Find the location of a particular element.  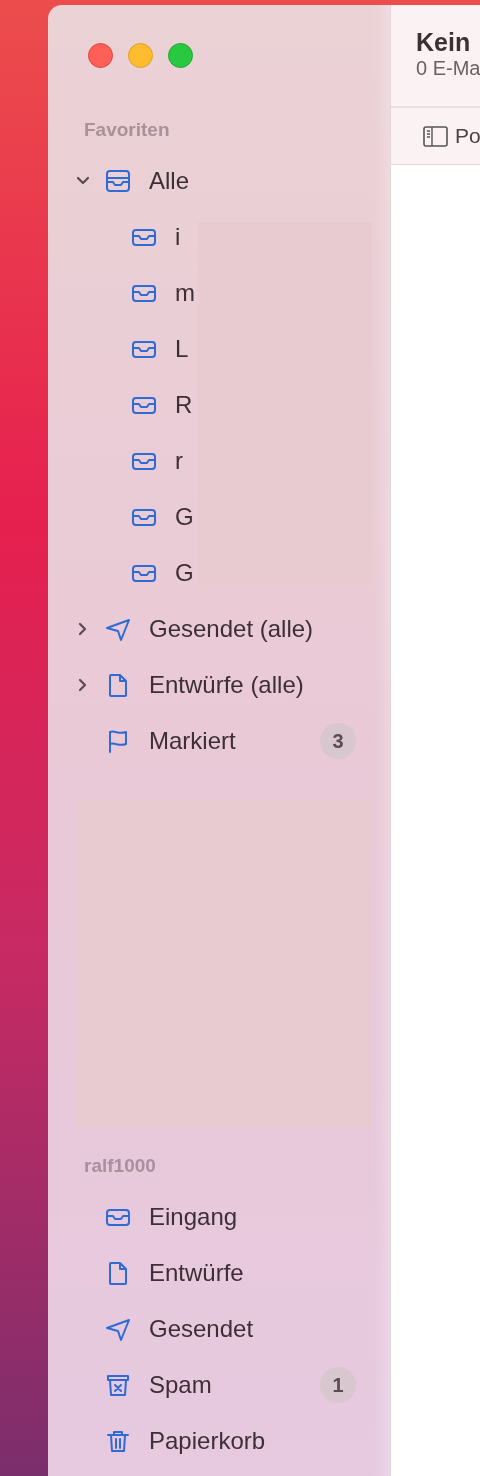

sidebar-item: i is located at coordinates (155, 237).